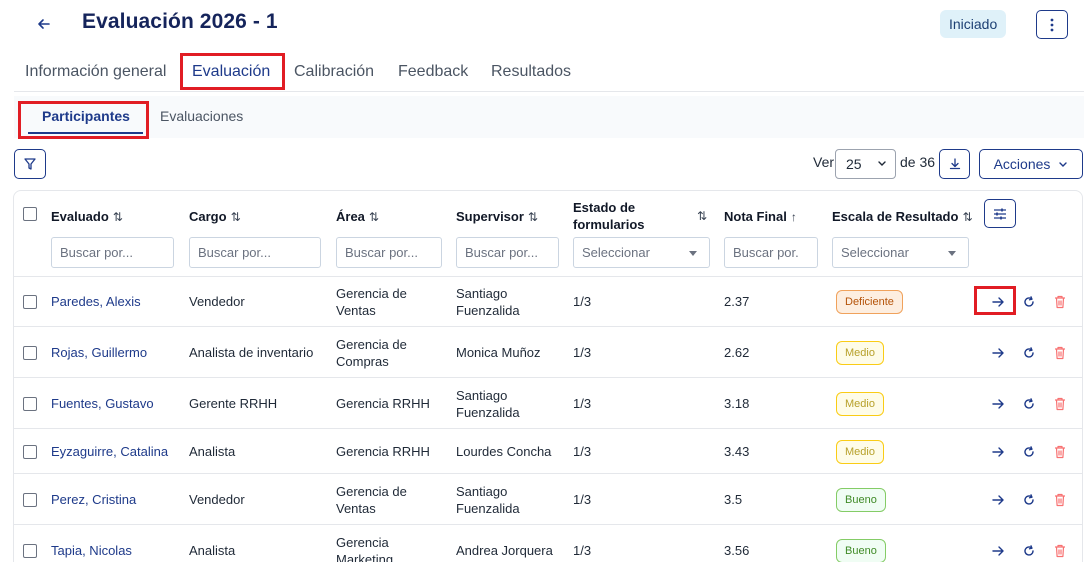  I want to click on caret-down-icon, so click(952, 253).